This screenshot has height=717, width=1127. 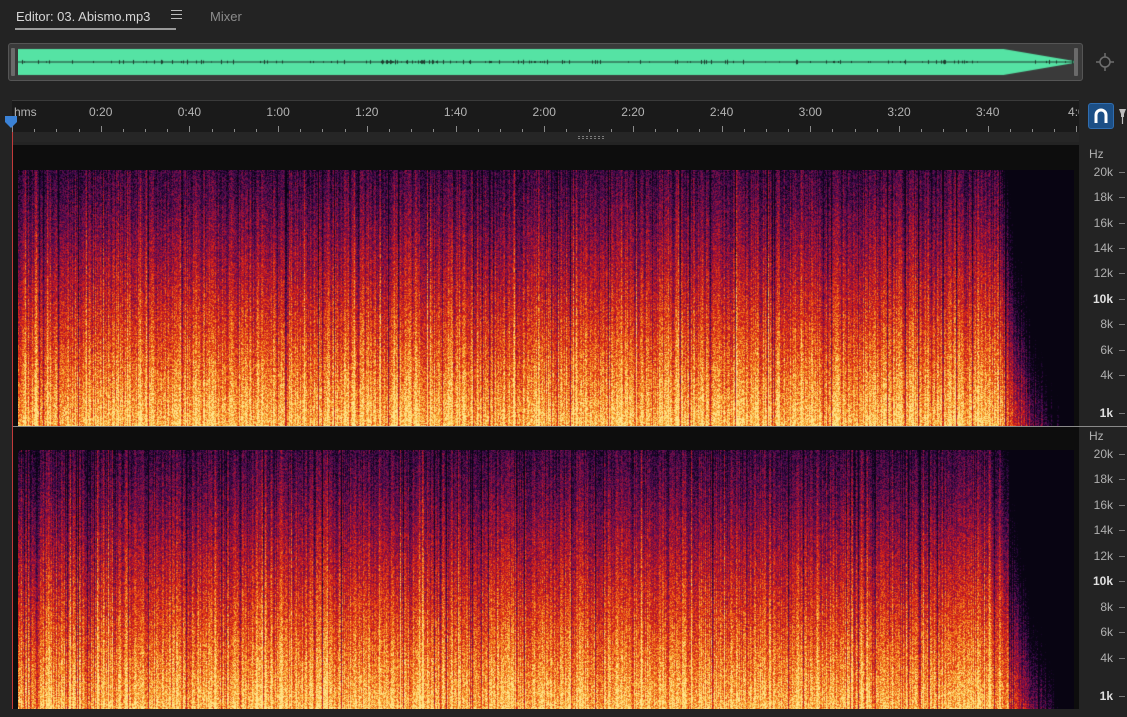 I want to click on ruler-time-label: 3:20, so click(x=899, y=112).